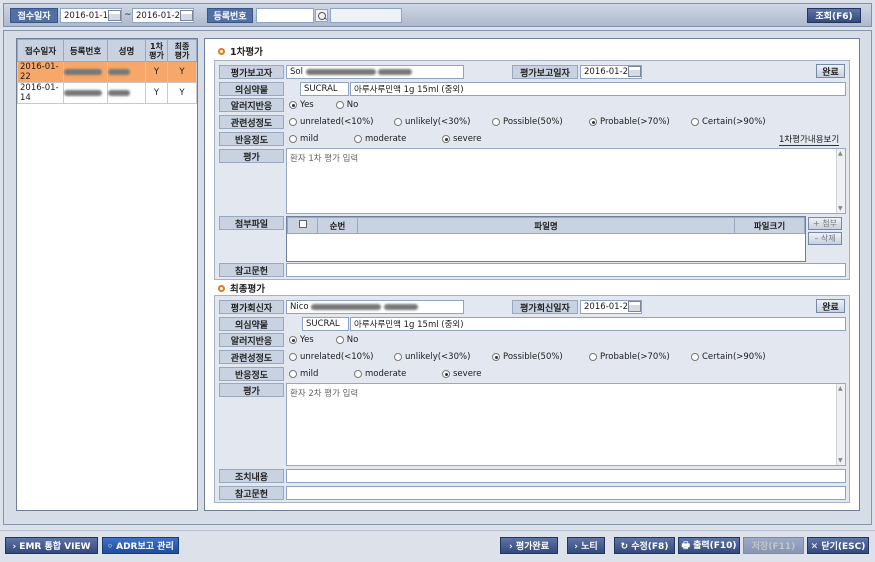 The image size is (875, 562). I want to click on final-complete-button: 완료, so click(830, 306).